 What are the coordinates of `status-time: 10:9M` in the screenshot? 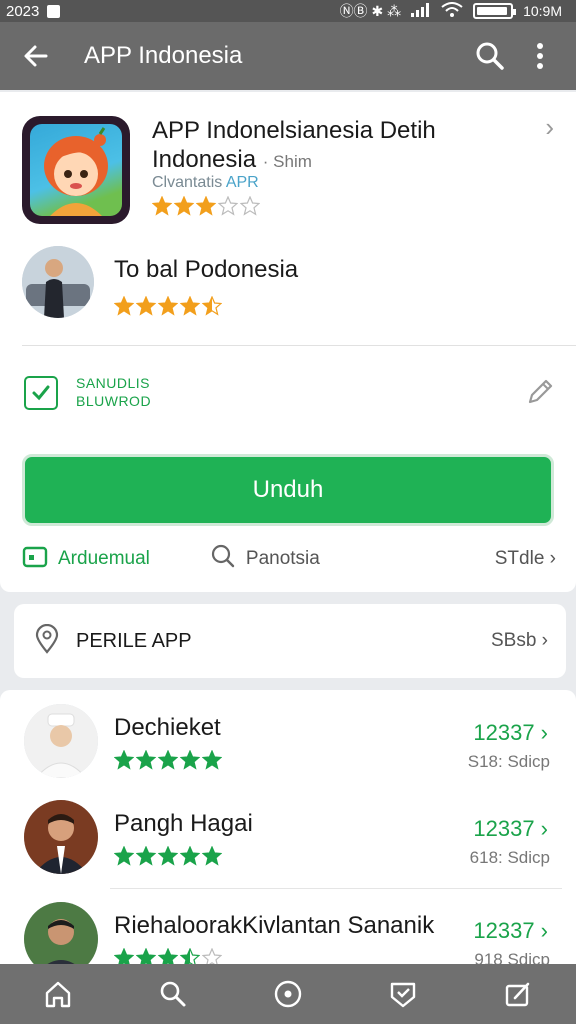 It's located at (542, 11).